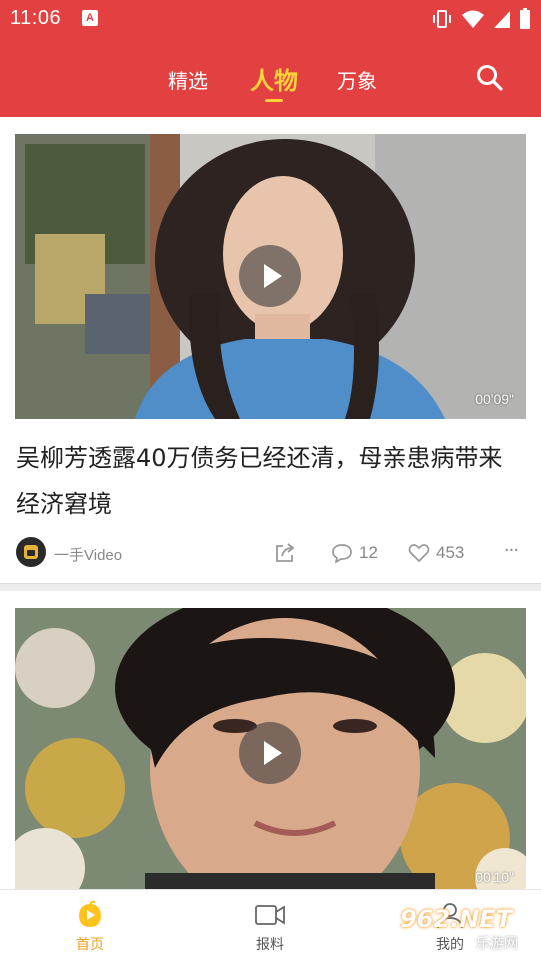  I want to click on video-title: 吴柳芳透露40万债务已经还清，母亲患病带来经济窘境, so click(271, 481).